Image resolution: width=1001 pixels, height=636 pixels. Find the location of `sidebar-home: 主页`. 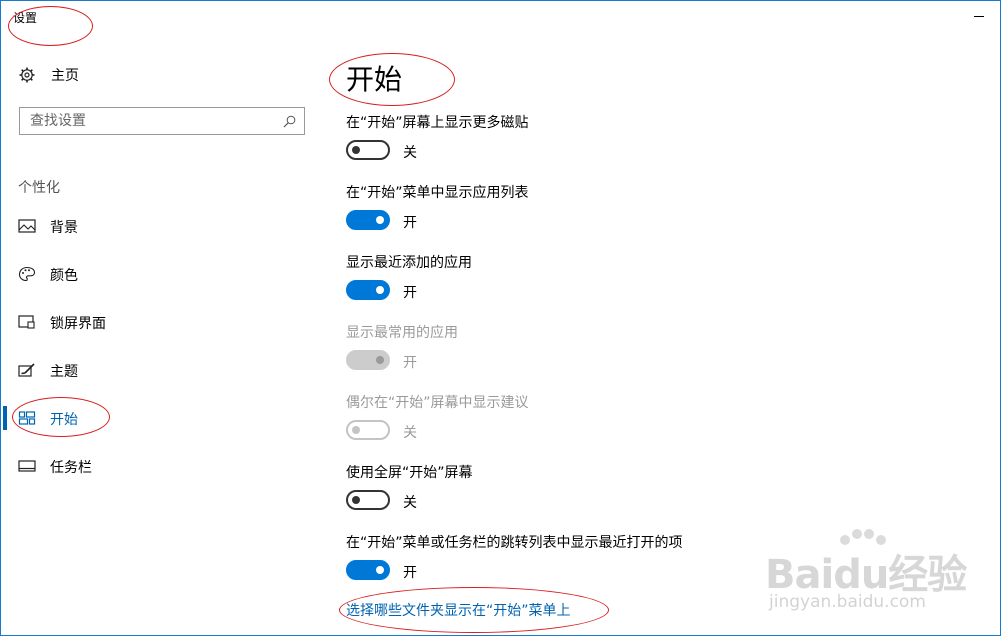

sidebar-home: 主页 is located at coordinates (48, 75).